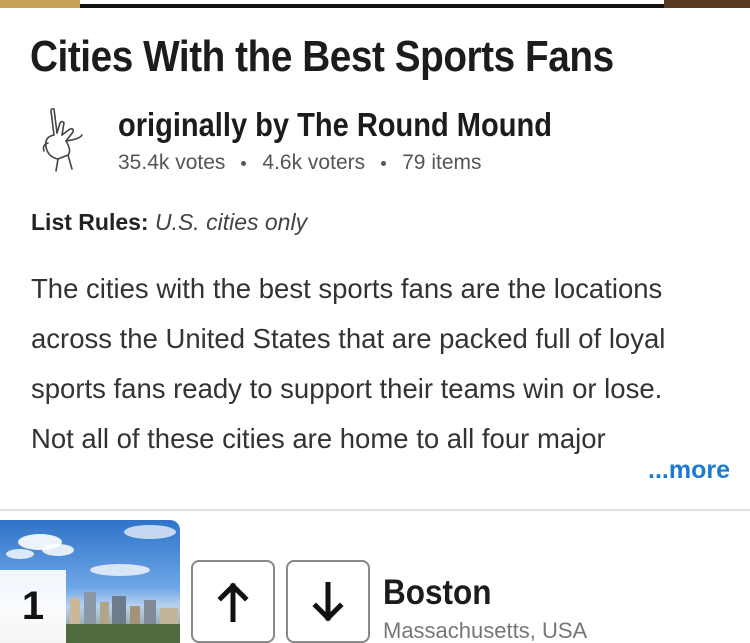 The image size is (750, 643). Describe the element at coordinates (90, 222) in the screenshot. I see `list-rules-label: List Rules:` at that location.